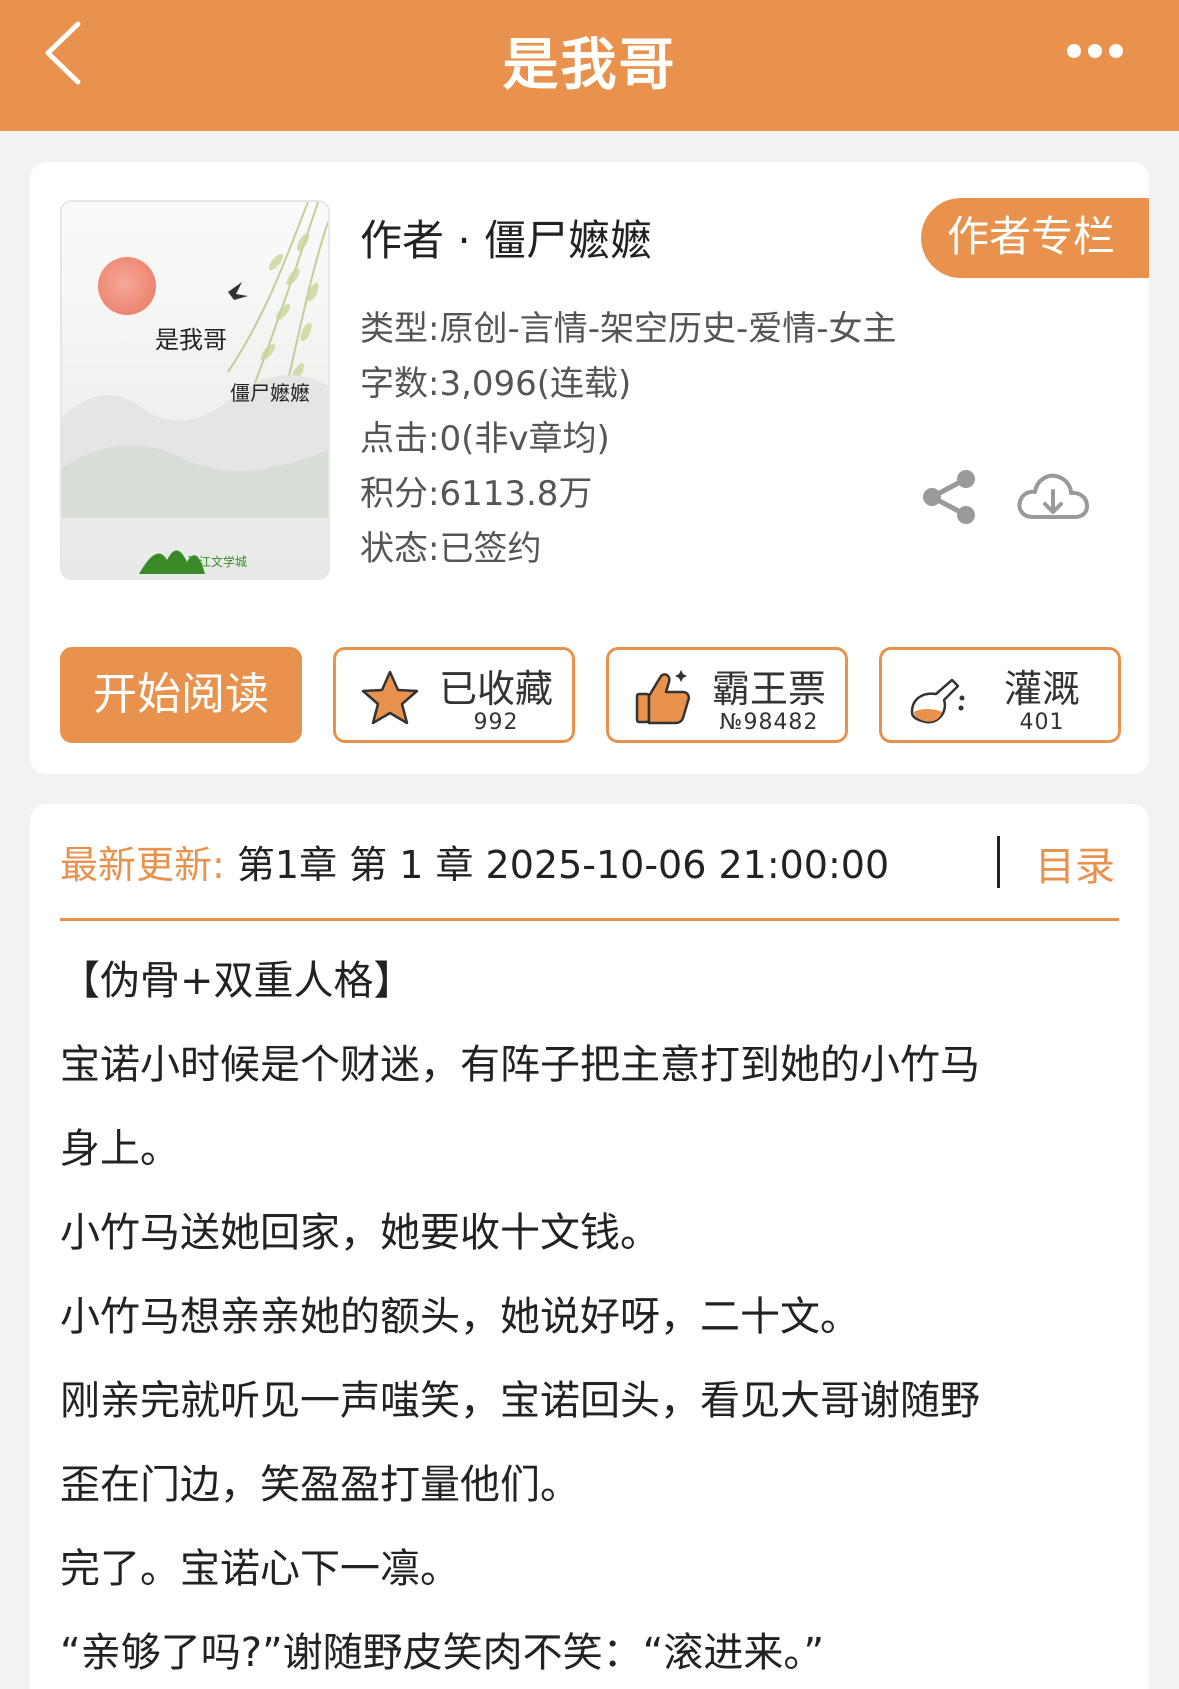 The image size is (1179, 1689). I want to click on top-bar: 是我哥, so click(589, 65).